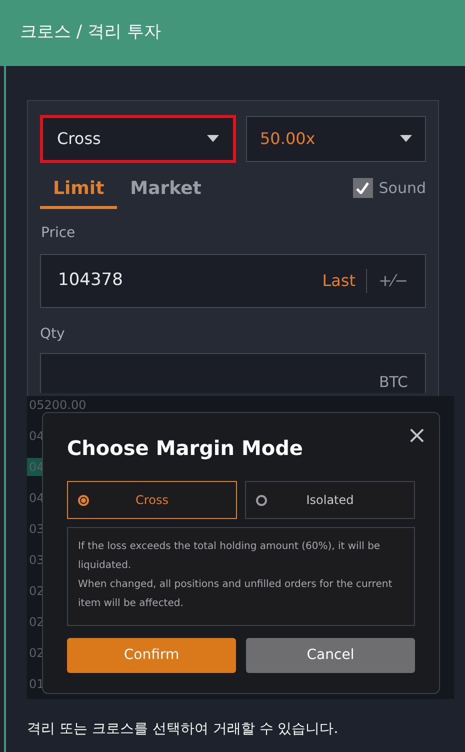 Image resolution: width=465 pixels, height=752 pixels. What do you see at coordinates (344, 281) in the screenshot?
I see `last-price-button: Last` at bounding box center [344, 281].